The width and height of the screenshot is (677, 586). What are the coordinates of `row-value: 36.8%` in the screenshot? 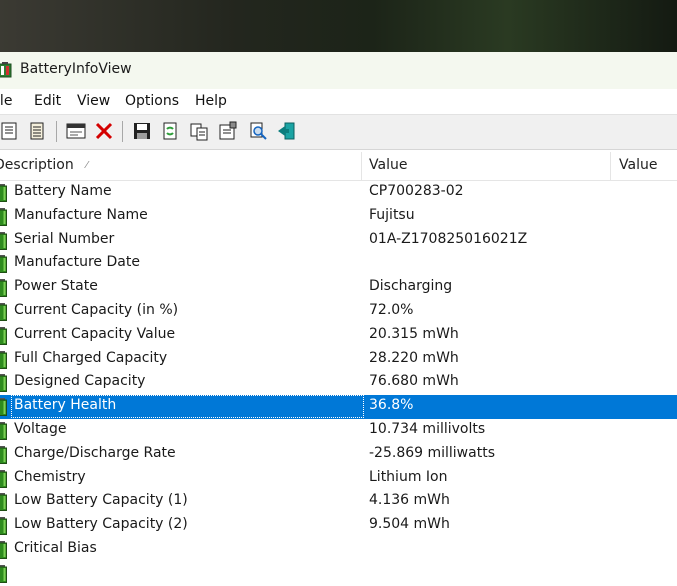 It's located at (391, 405).